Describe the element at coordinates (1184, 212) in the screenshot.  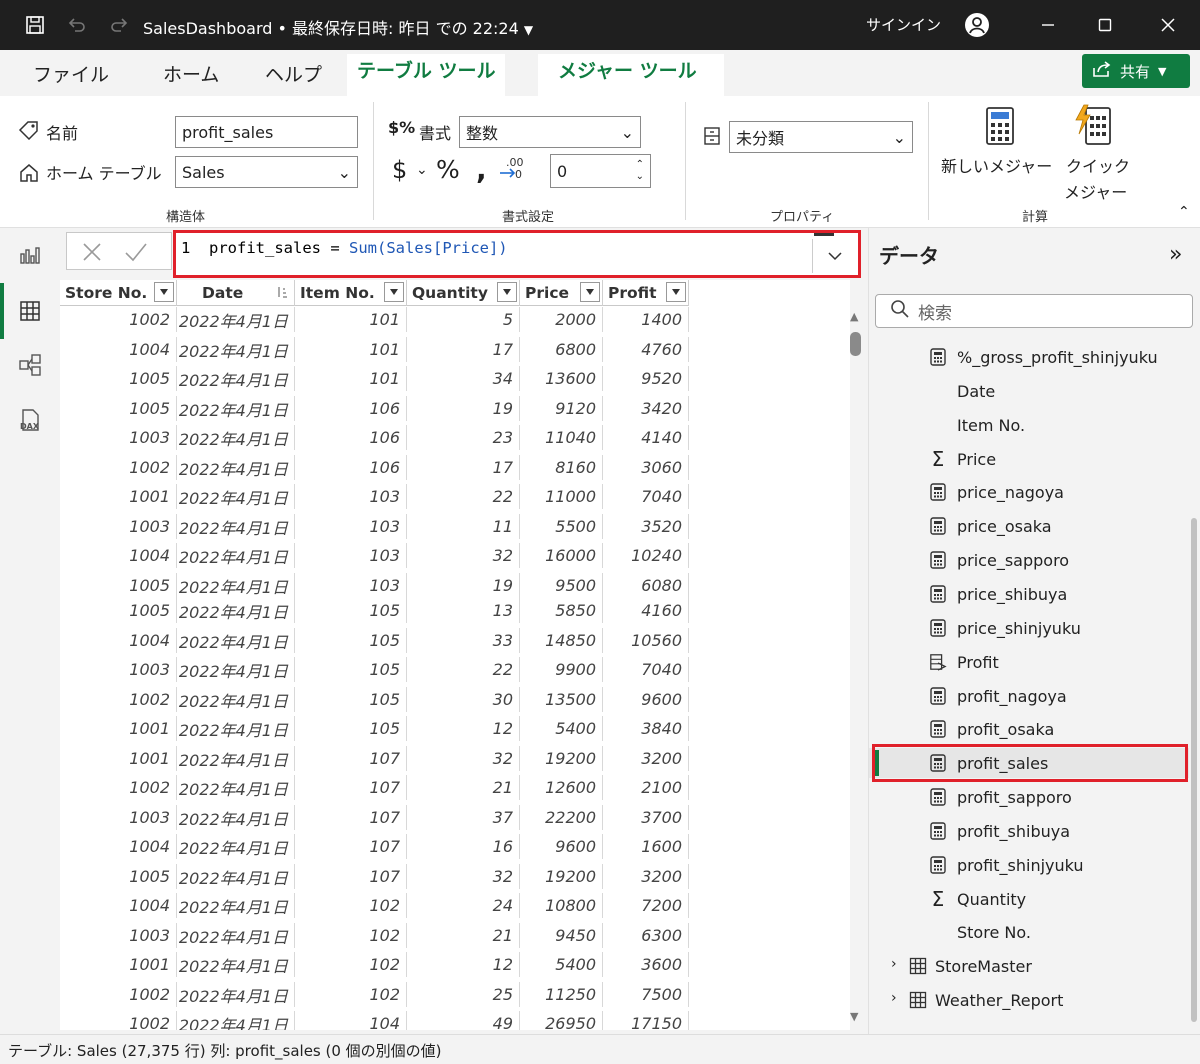
I see `collapse-ribbon-icon: ⌃` at that location.